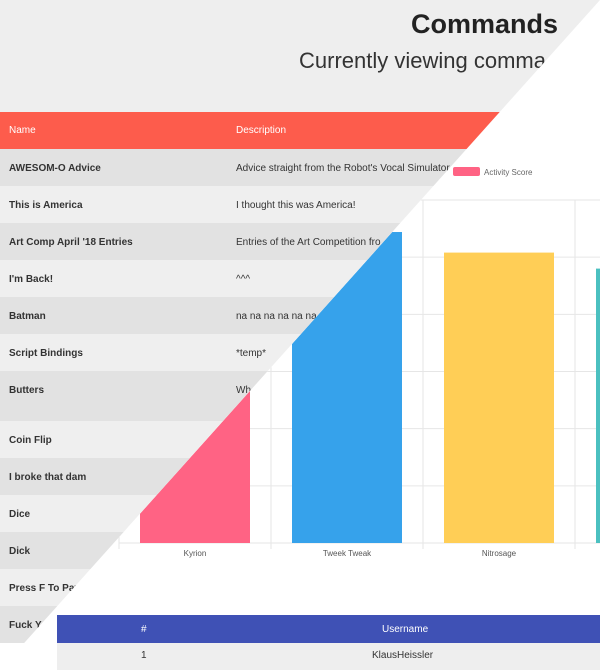  I want to click on x-tick-label: Nitrosage, so click(499, 553).